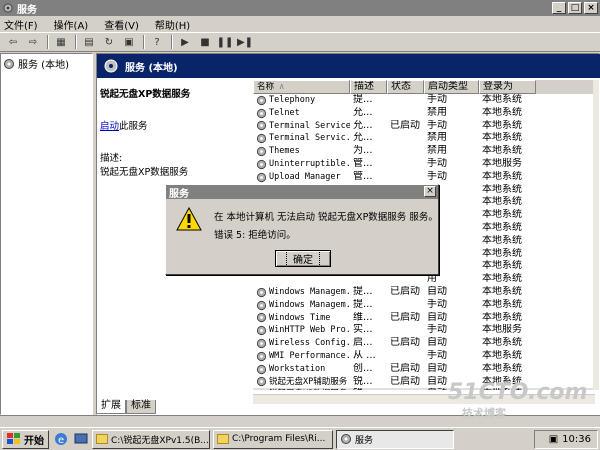  I want to click on dialog-close-button: ×, so click(430, 191).